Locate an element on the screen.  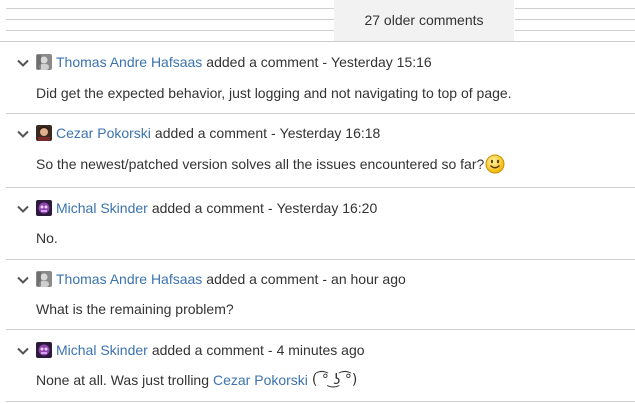
comment-timestamp: Yesterday 15:16 is located at coordinates (381, 62).